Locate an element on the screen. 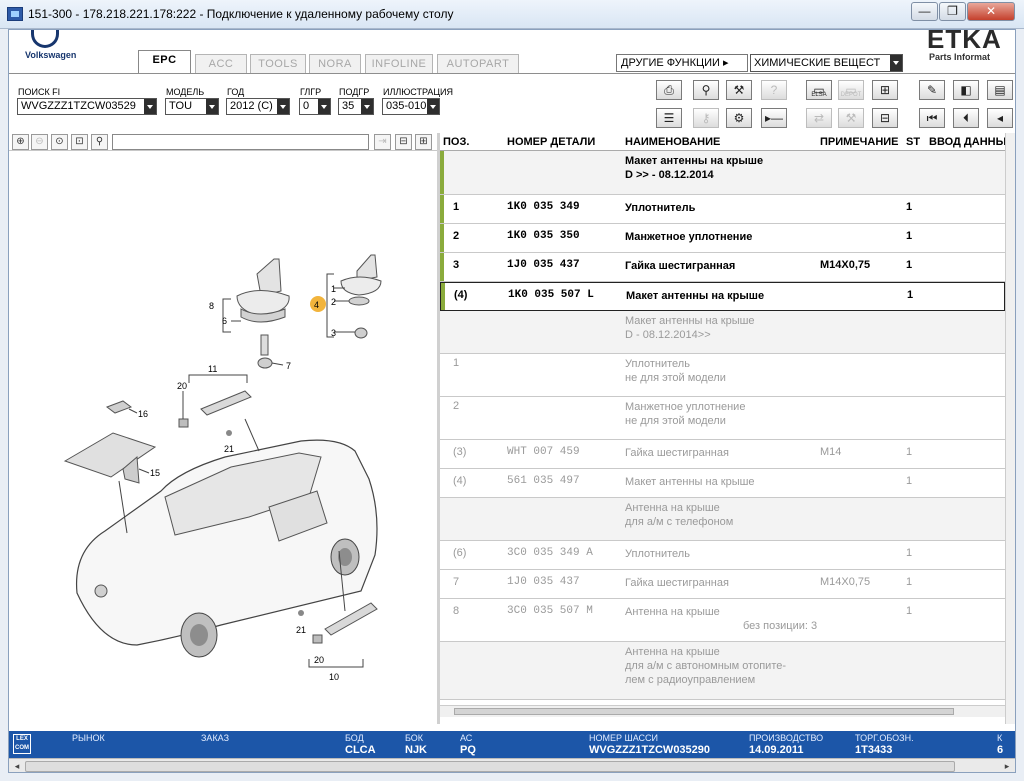 This screenshot has height=781, width=1024. main-group-select: 0 is located at coordinates (315, 106).